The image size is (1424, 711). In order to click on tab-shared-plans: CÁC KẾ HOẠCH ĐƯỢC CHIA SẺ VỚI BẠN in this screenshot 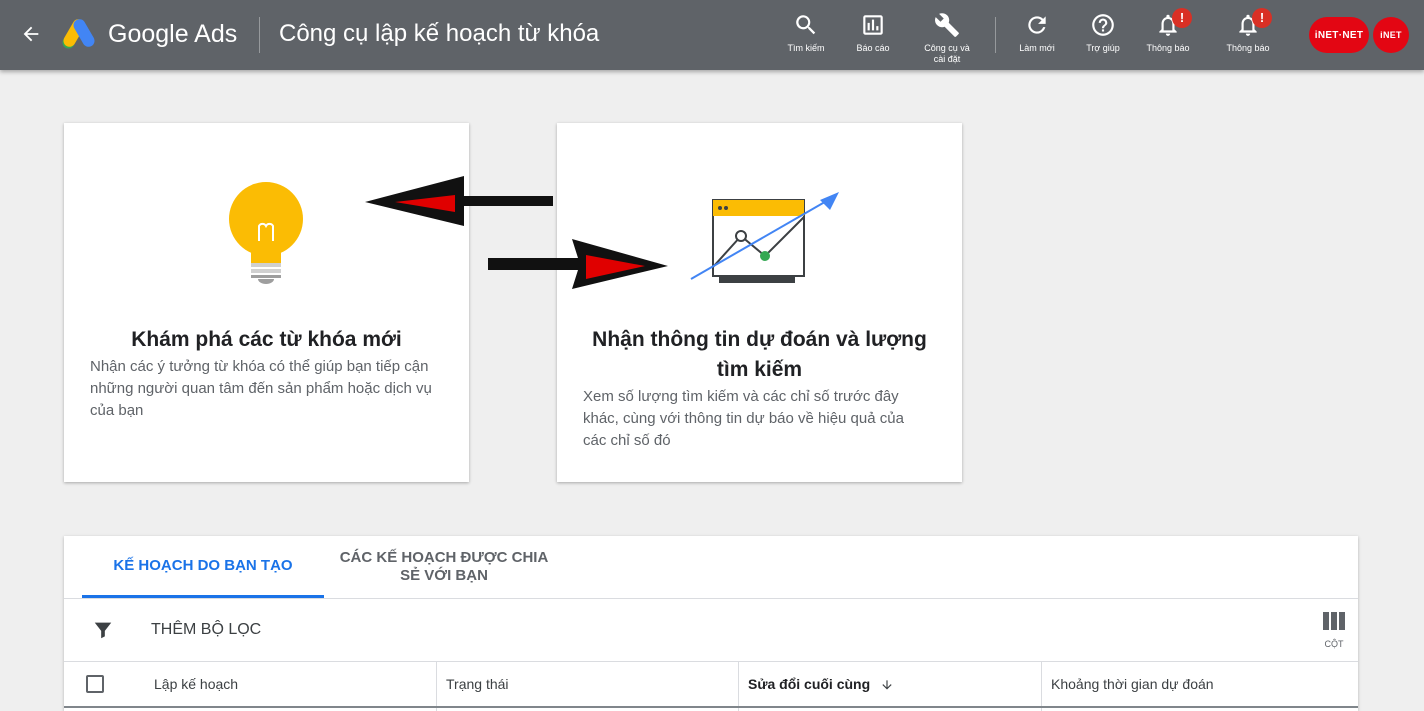, I will do `click(444, 567)`.